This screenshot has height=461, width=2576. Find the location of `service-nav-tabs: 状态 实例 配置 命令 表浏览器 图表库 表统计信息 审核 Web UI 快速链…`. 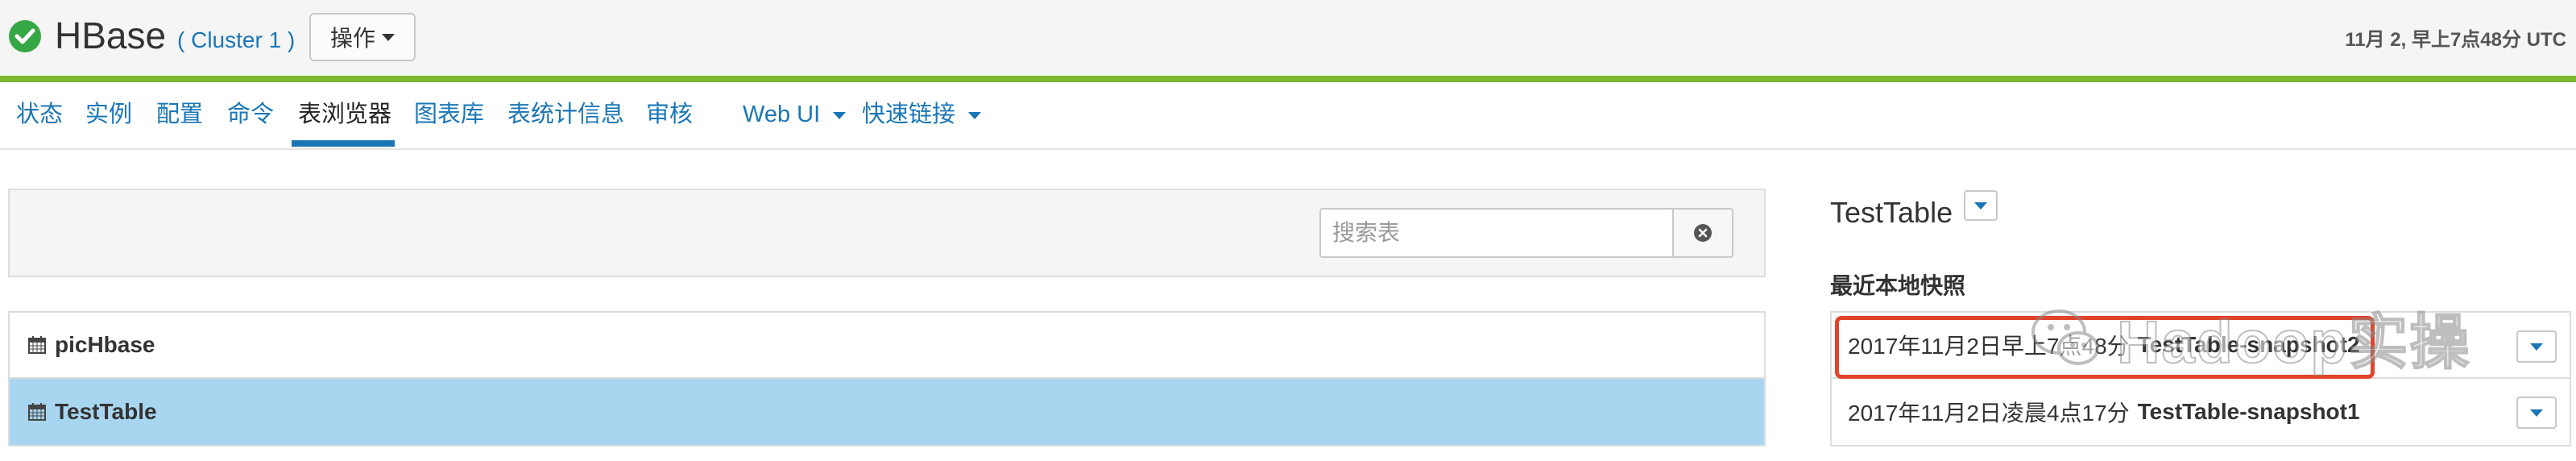

service-nav-tabs: 状态 实例 配置 命令 表浏览器 图表库 表统计信息 审核 Web UI 快速链… is located at coordinates (1288, 116).